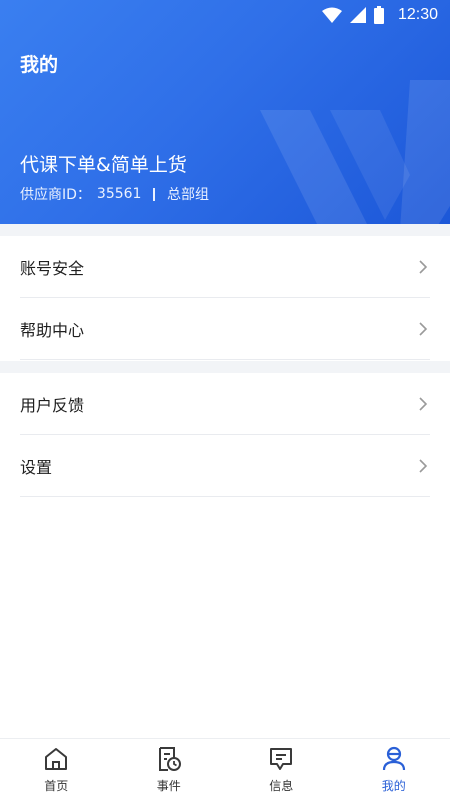 This screenshot has height=800, width=450. Describe the element at coordinates (187, 195) in the screenshot. I see `group-name: 总部组` at that location.